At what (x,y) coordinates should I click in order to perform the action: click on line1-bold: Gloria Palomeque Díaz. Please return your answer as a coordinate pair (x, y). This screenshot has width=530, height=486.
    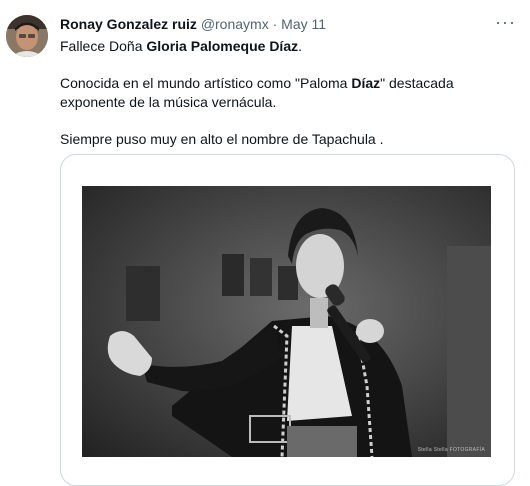
    Looking at the image, I should click on (222, 46).